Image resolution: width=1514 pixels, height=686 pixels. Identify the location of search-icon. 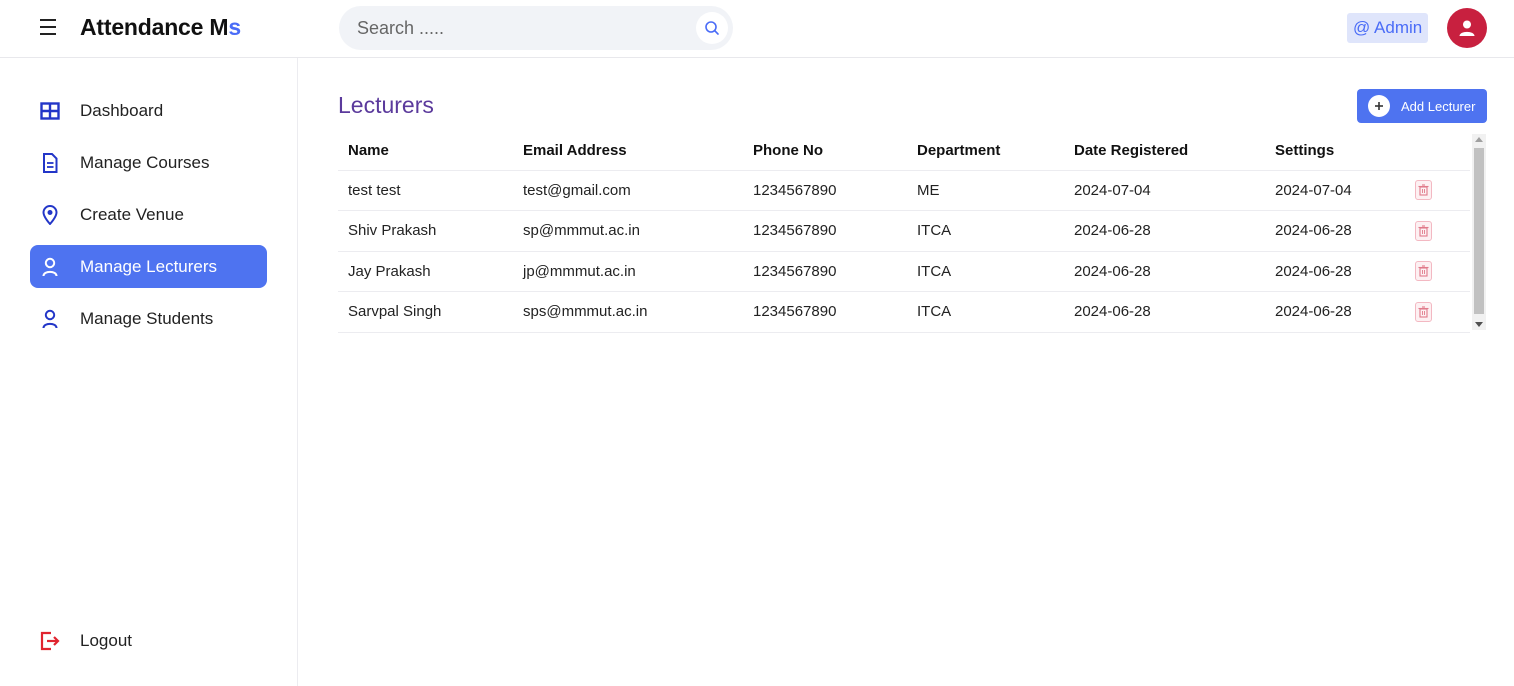
(712, 28).